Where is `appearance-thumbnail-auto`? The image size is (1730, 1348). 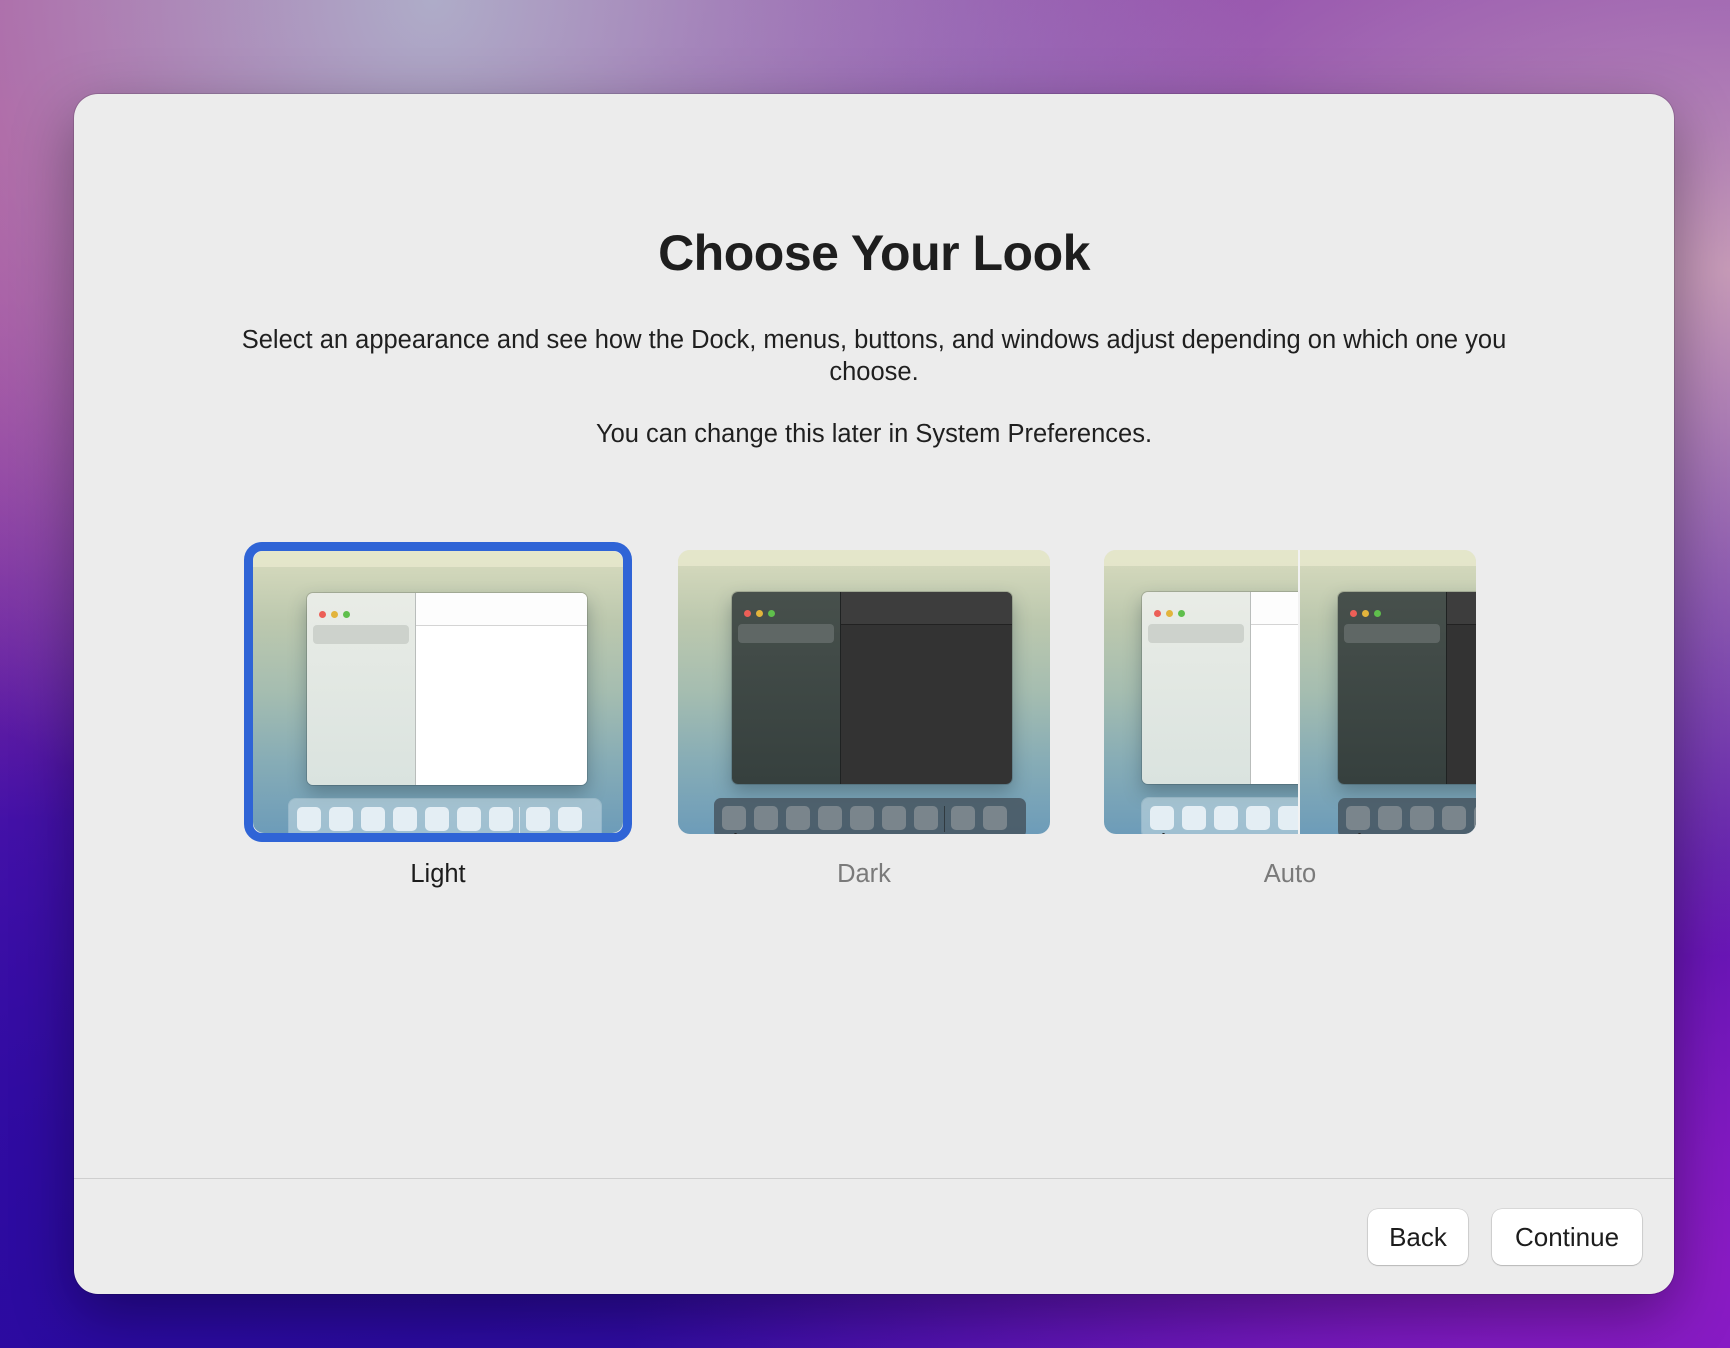 appearance-thumbnail-auto is located at coordinates (1290, 692).